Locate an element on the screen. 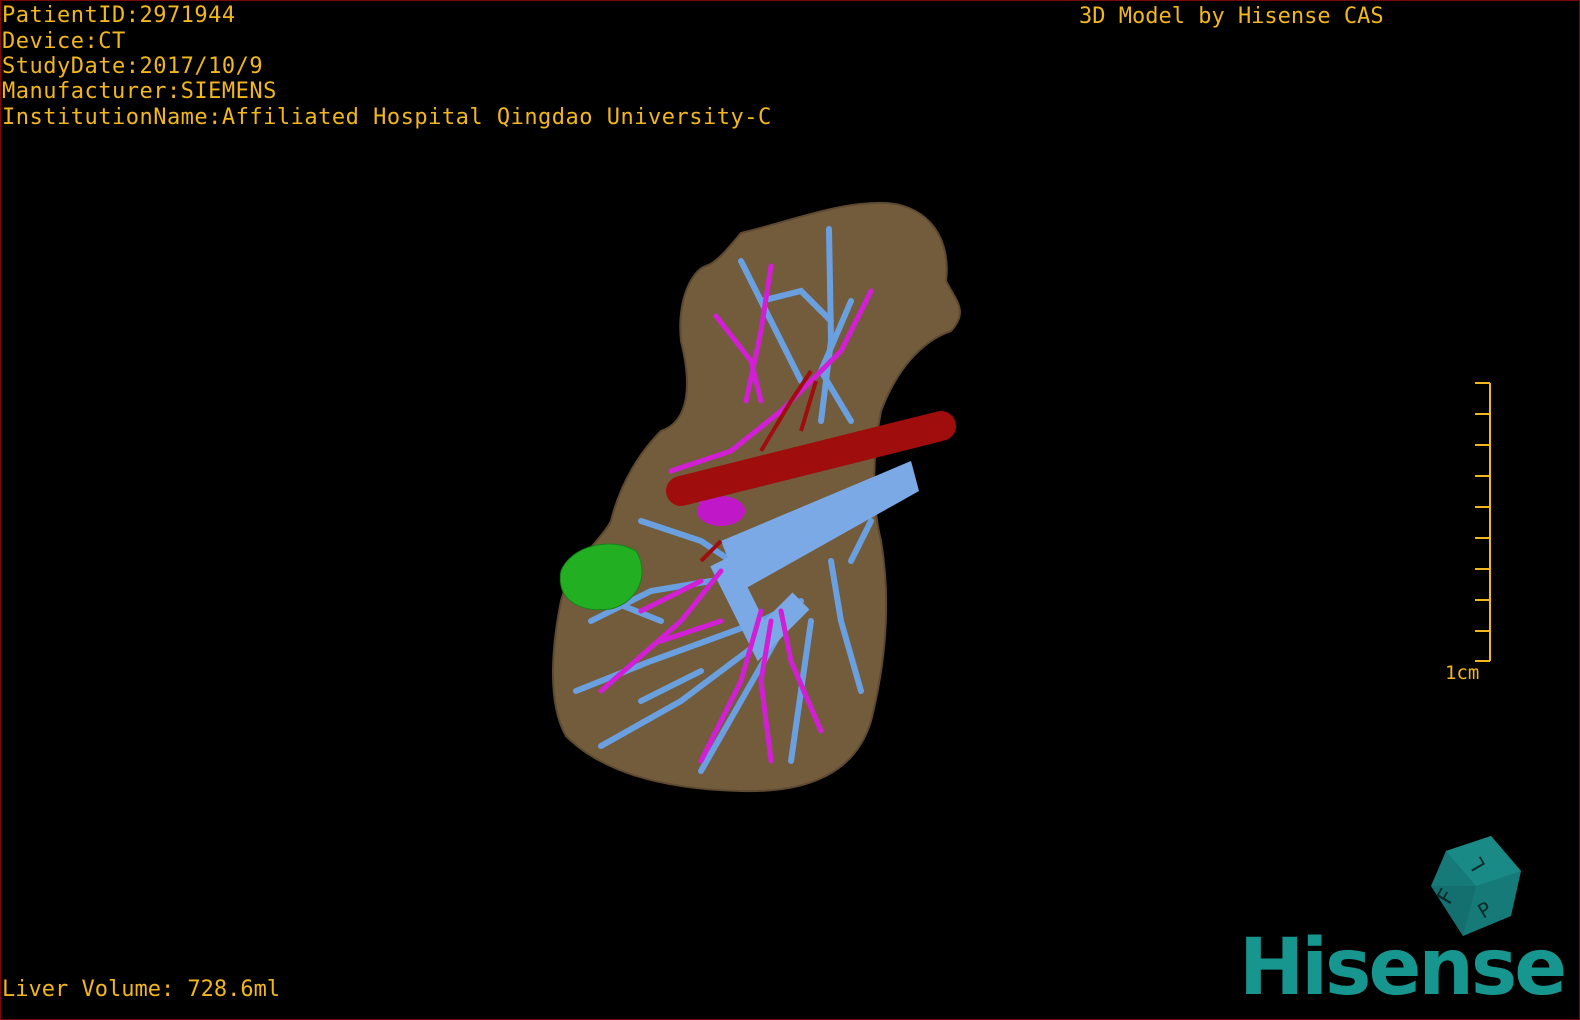 This screenshot has width=1580, height=1020. orientation-cube: F L P is located at coordinates (1476, 886).